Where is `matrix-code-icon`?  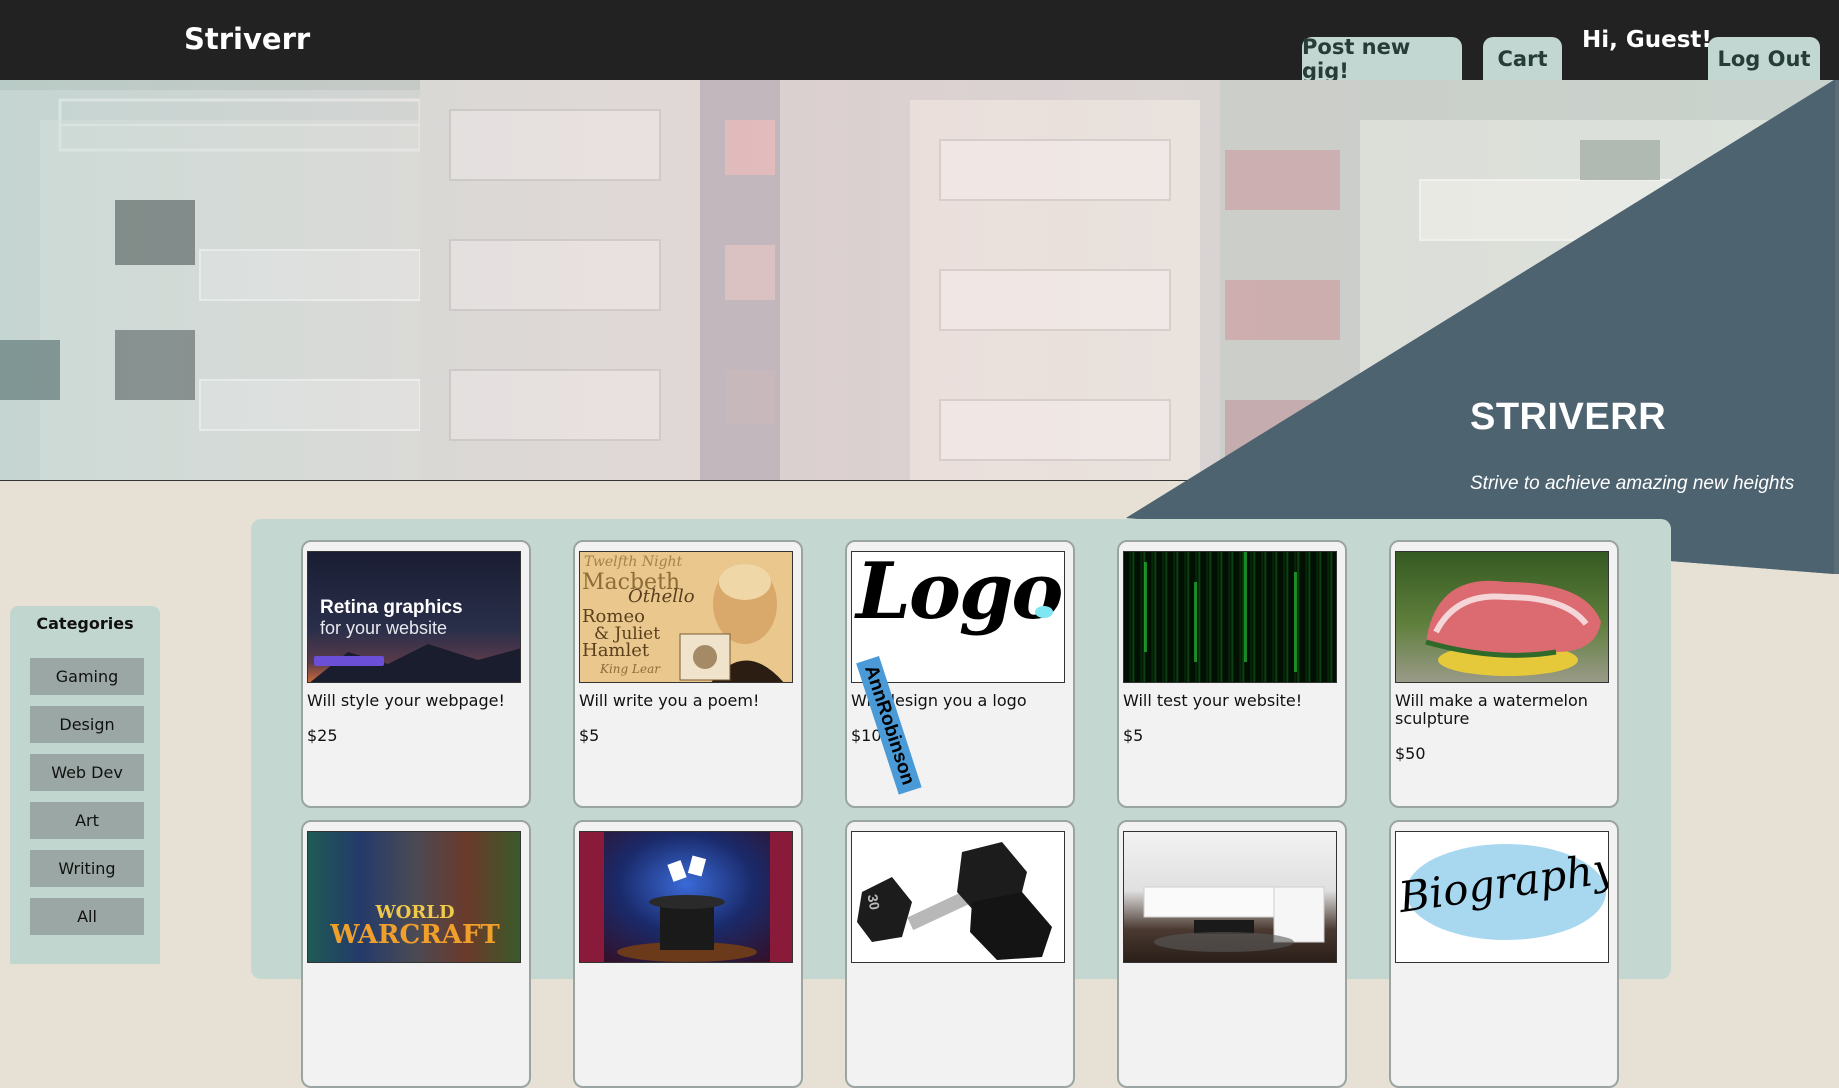
matrix-code-icon is located at coordinates (1230, 617).